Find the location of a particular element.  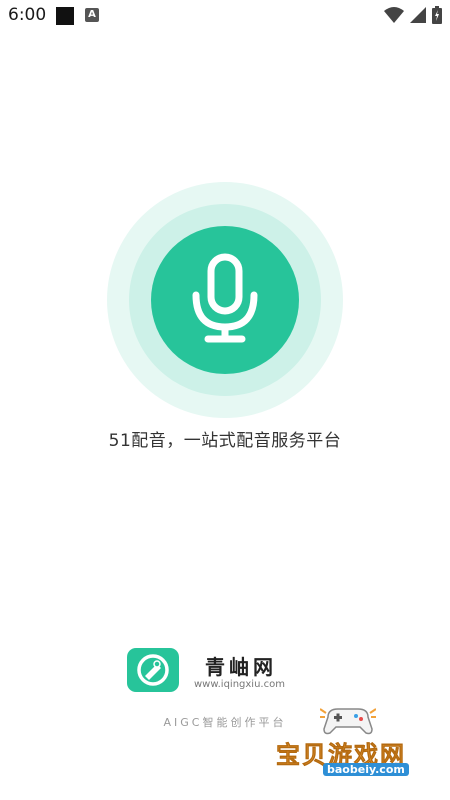

status-time: 6:00 is located at coordinates (27, 15).